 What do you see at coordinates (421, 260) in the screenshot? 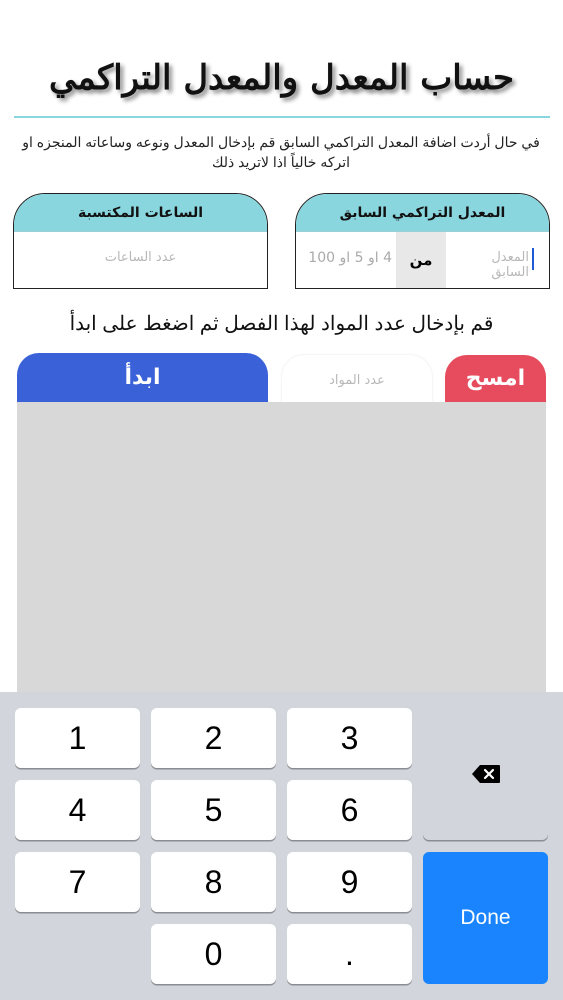
I see `from-label: من` at bounding box center [421, 260].